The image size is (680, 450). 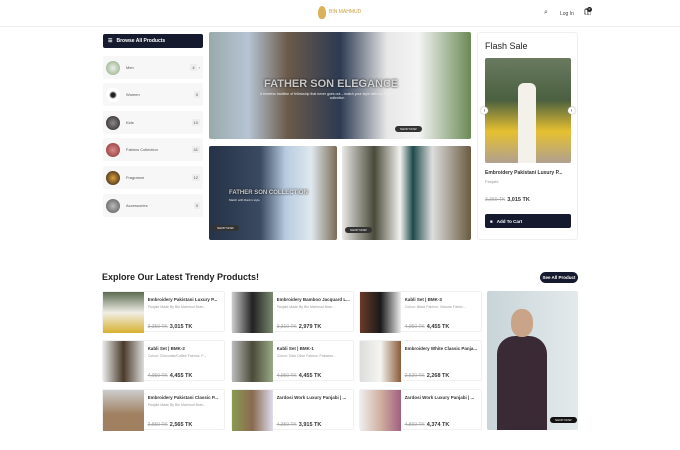 I want to click on category-count: 12, so click(x=195, y=177).